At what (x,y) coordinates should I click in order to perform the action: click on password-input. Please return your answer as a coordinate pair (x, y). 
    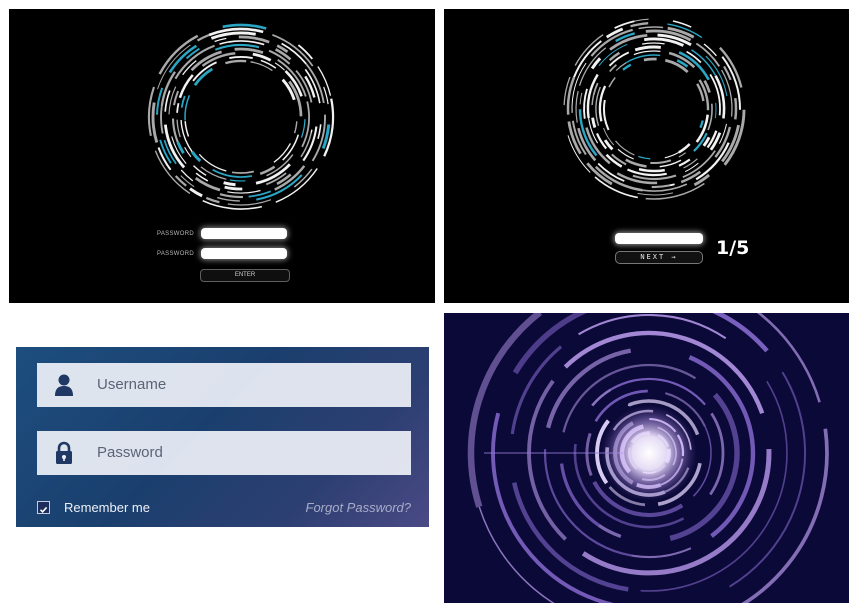
    Looking at the image, I should click on (659, 238).